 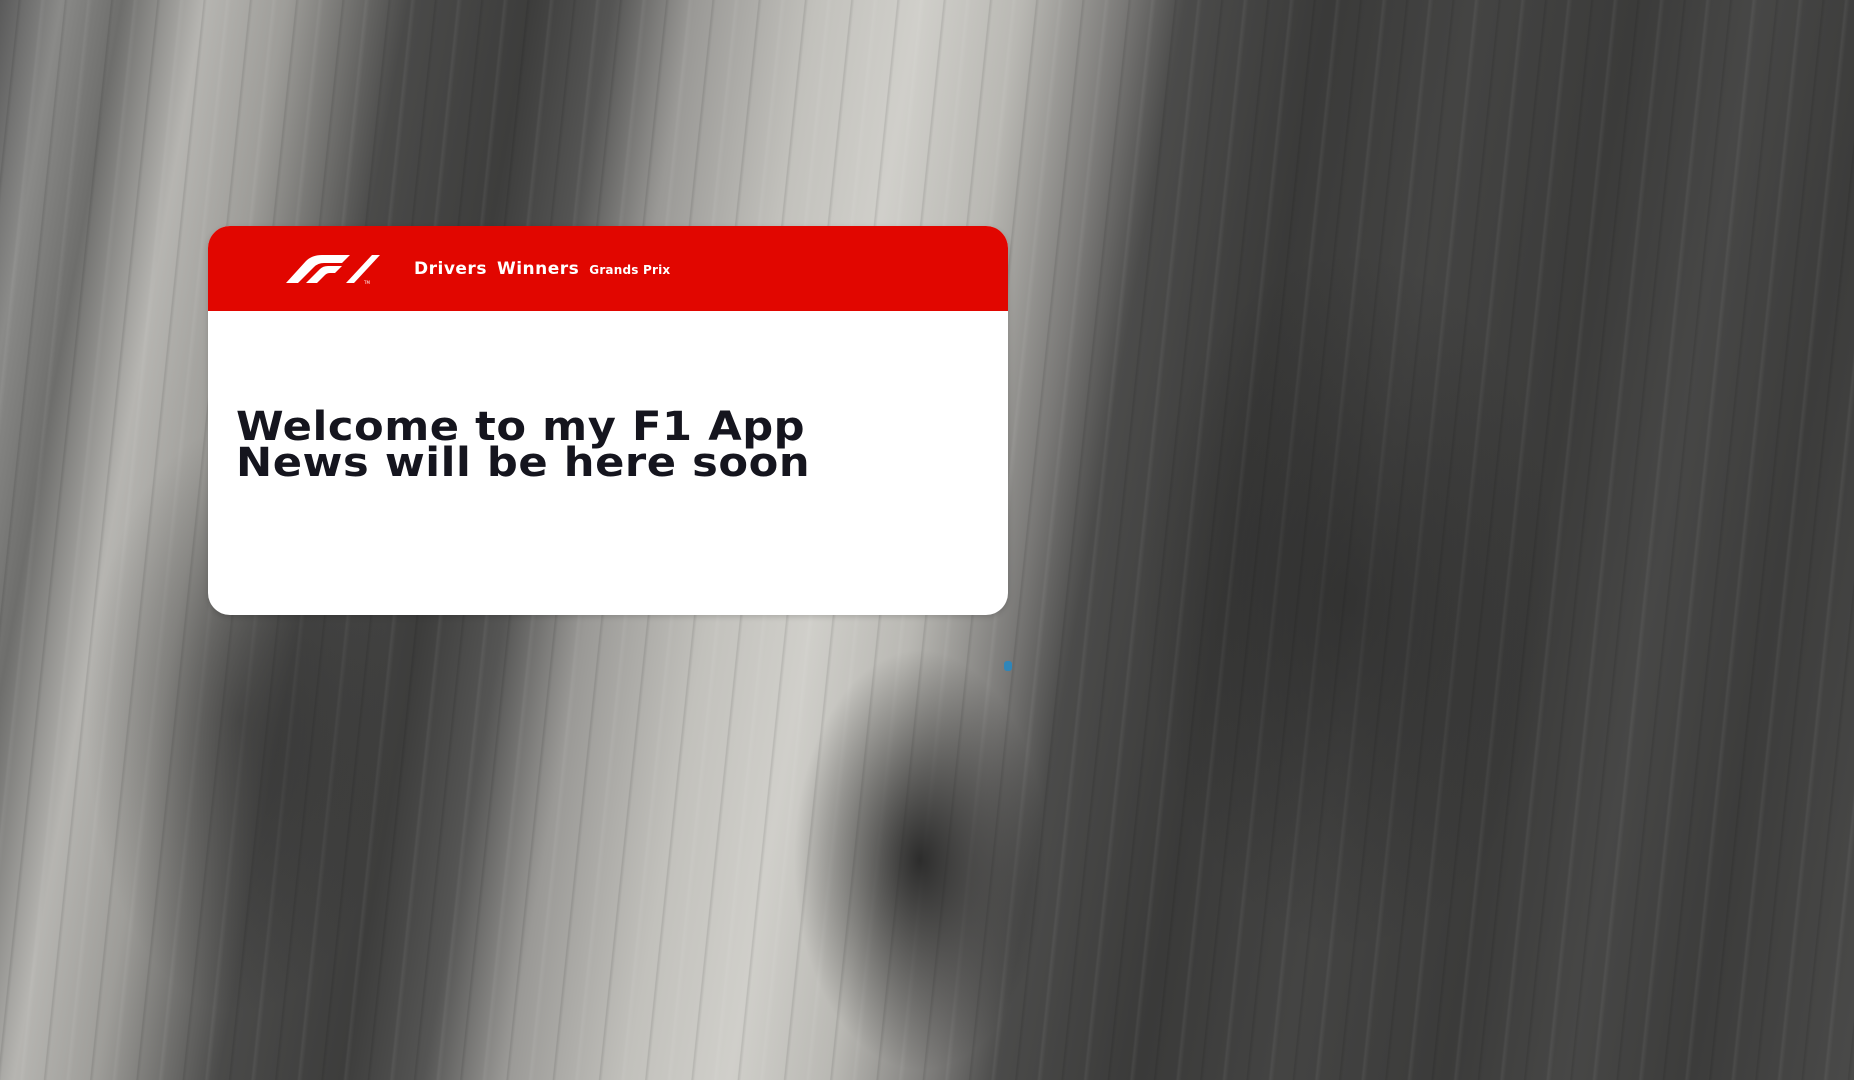 I want to click on main-nav: Drivers Winners Grands Prix, so click(x=542, y=269).